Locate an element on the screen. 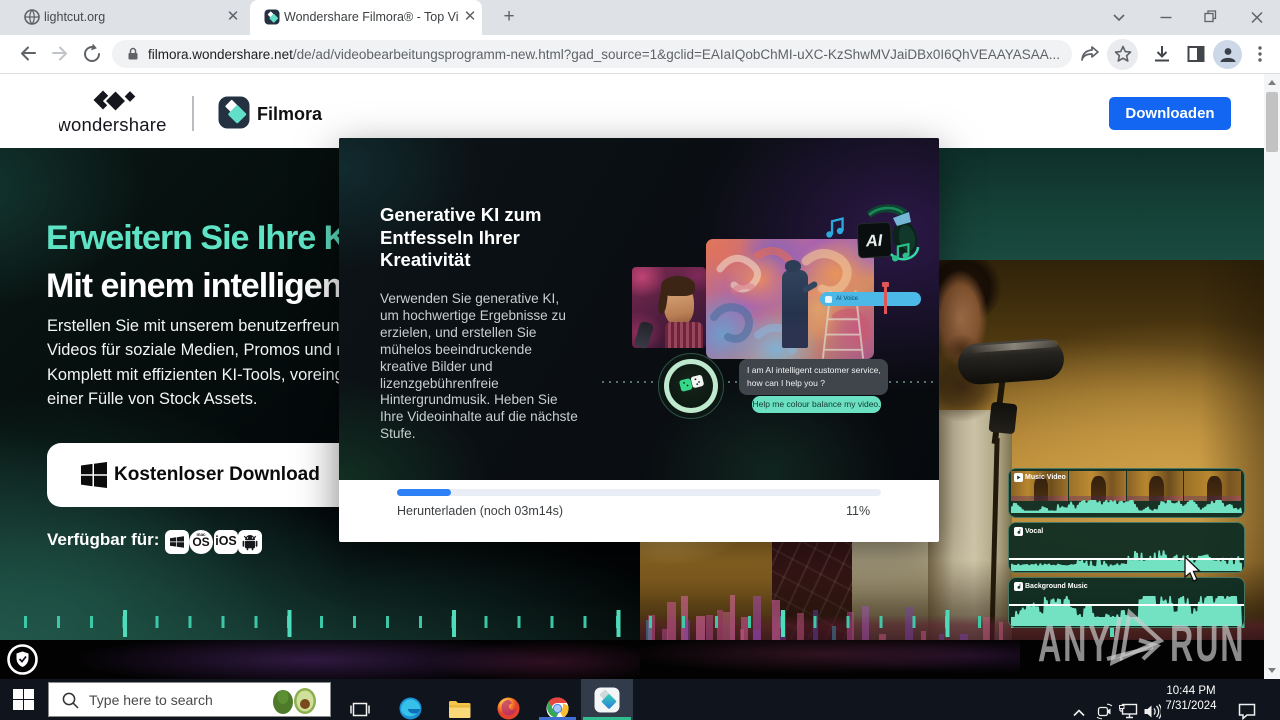 The image size is (1280, 720). svg-text: AI is located at coordinates (873, 241).